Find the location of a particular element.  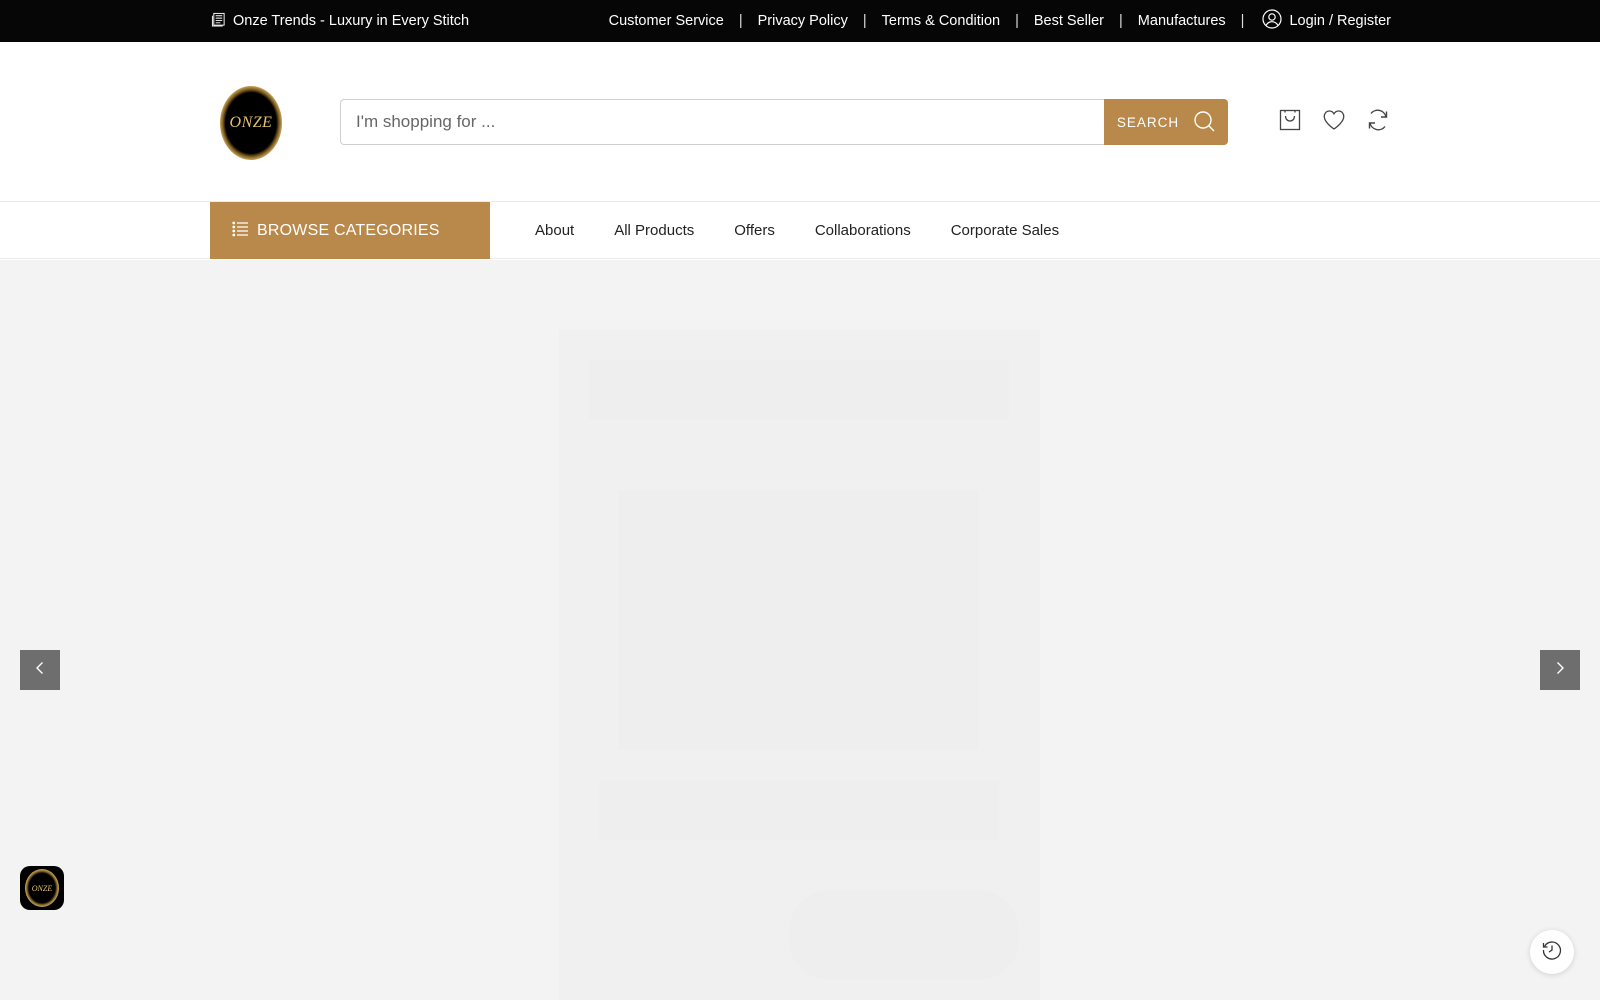

slider-next-button is located at coordinates (1560, 670).